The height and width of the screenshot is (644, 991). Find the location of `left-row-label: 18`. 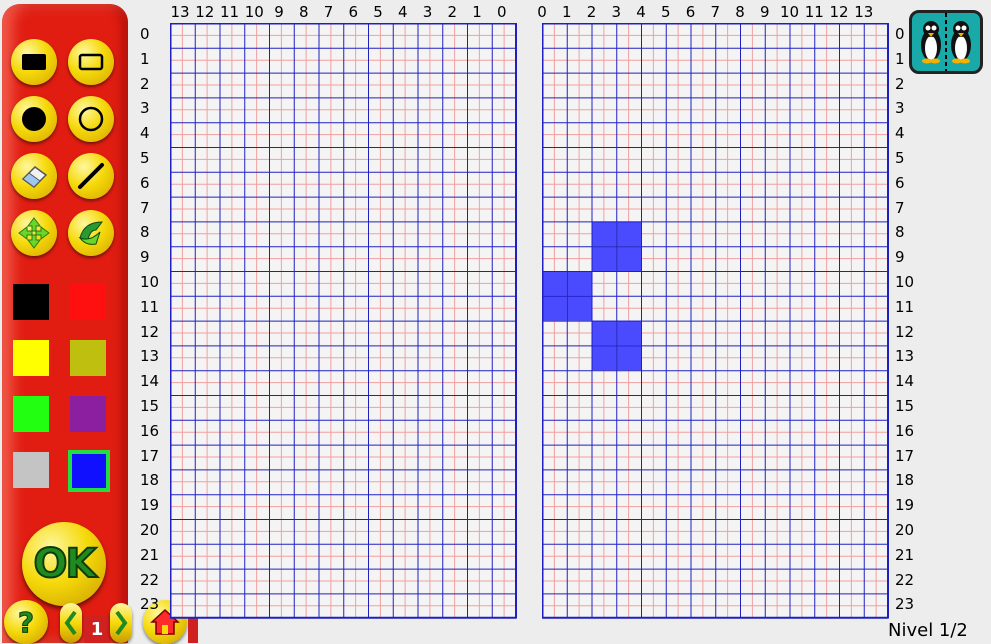

left-row-label: 18 is located at coordinates (150, 480).